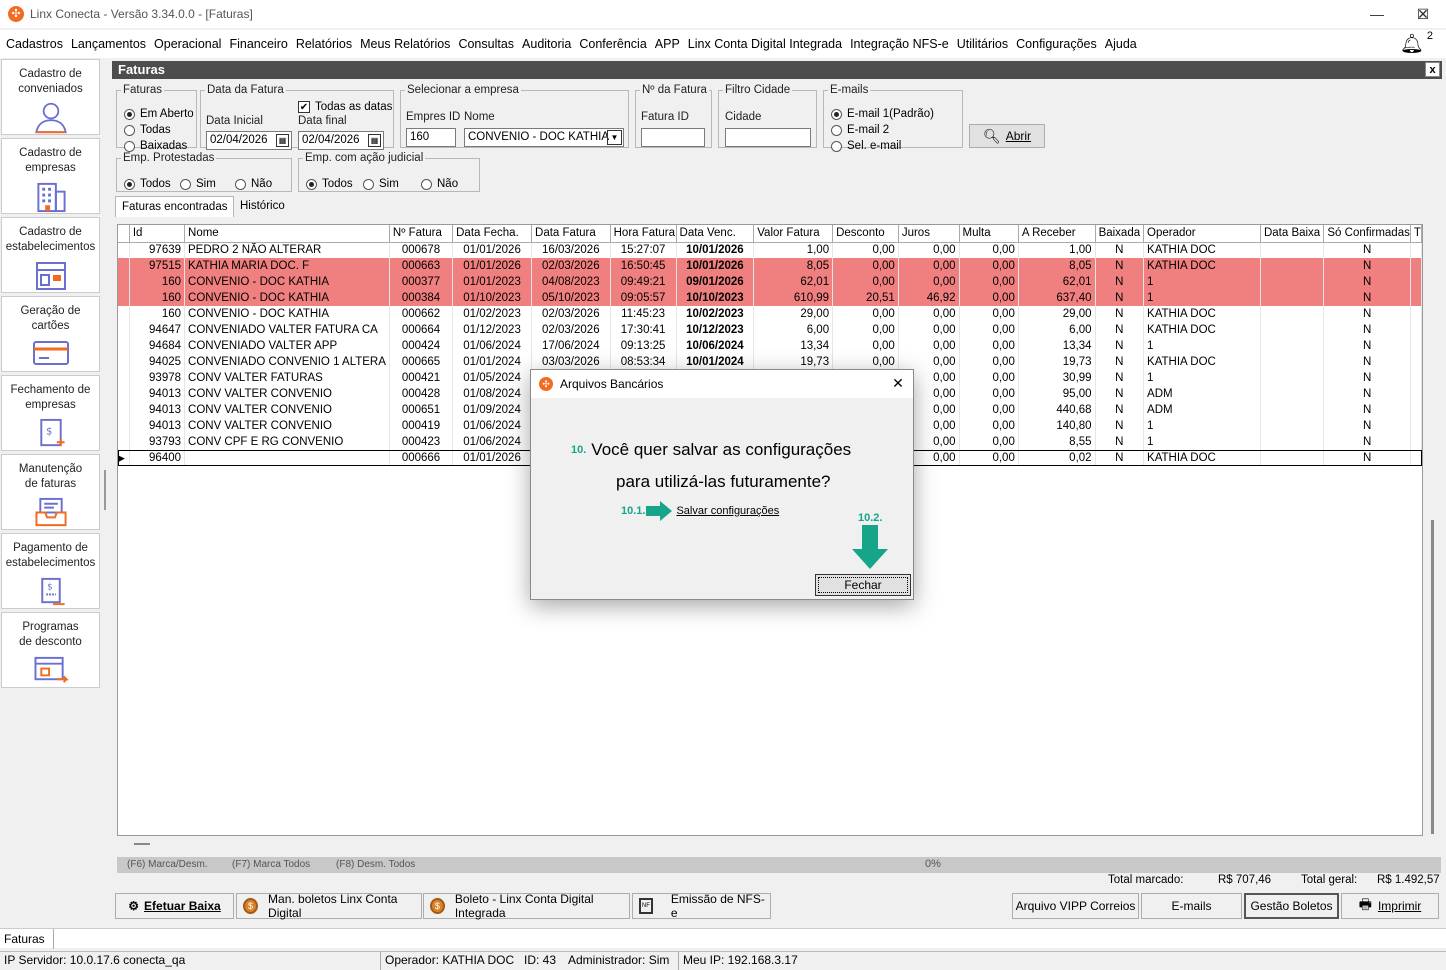  I want to click on radio-protestadas-sim: Sim, so click(198, 184).